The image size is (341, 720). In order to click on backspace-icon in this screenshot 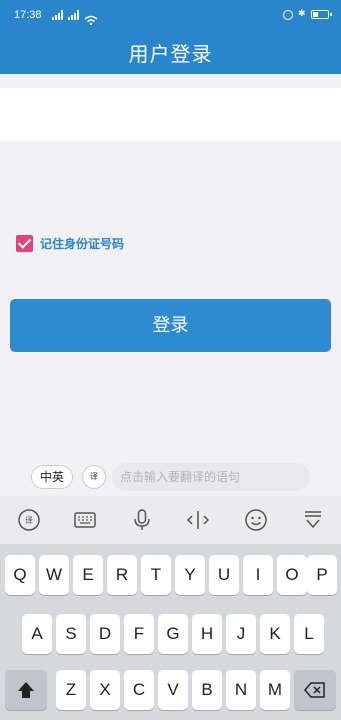, I will do `click(314, 690)`.